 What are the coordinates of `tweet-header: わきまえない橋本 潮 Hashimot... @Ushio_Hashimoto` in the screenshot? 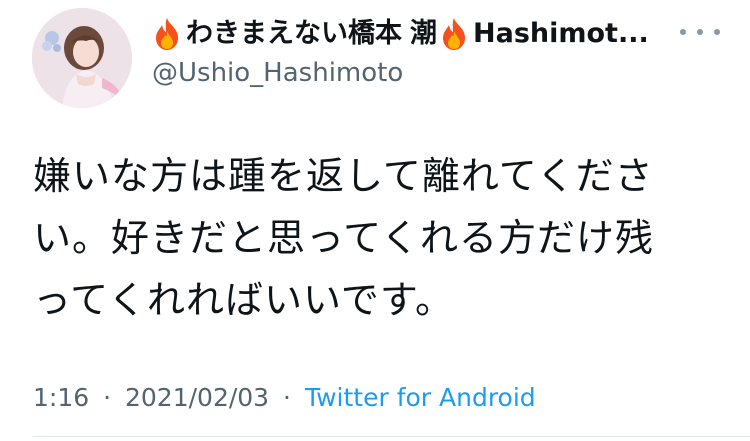 It's located at (412, 50).